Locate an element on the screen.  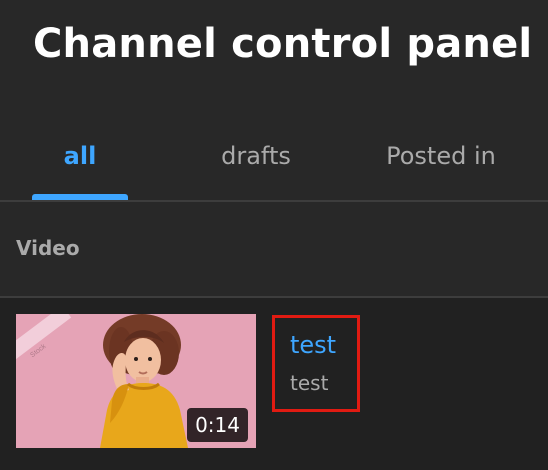
video-thumbnail: Stock 0:14 is located at coordinates (136, 381).